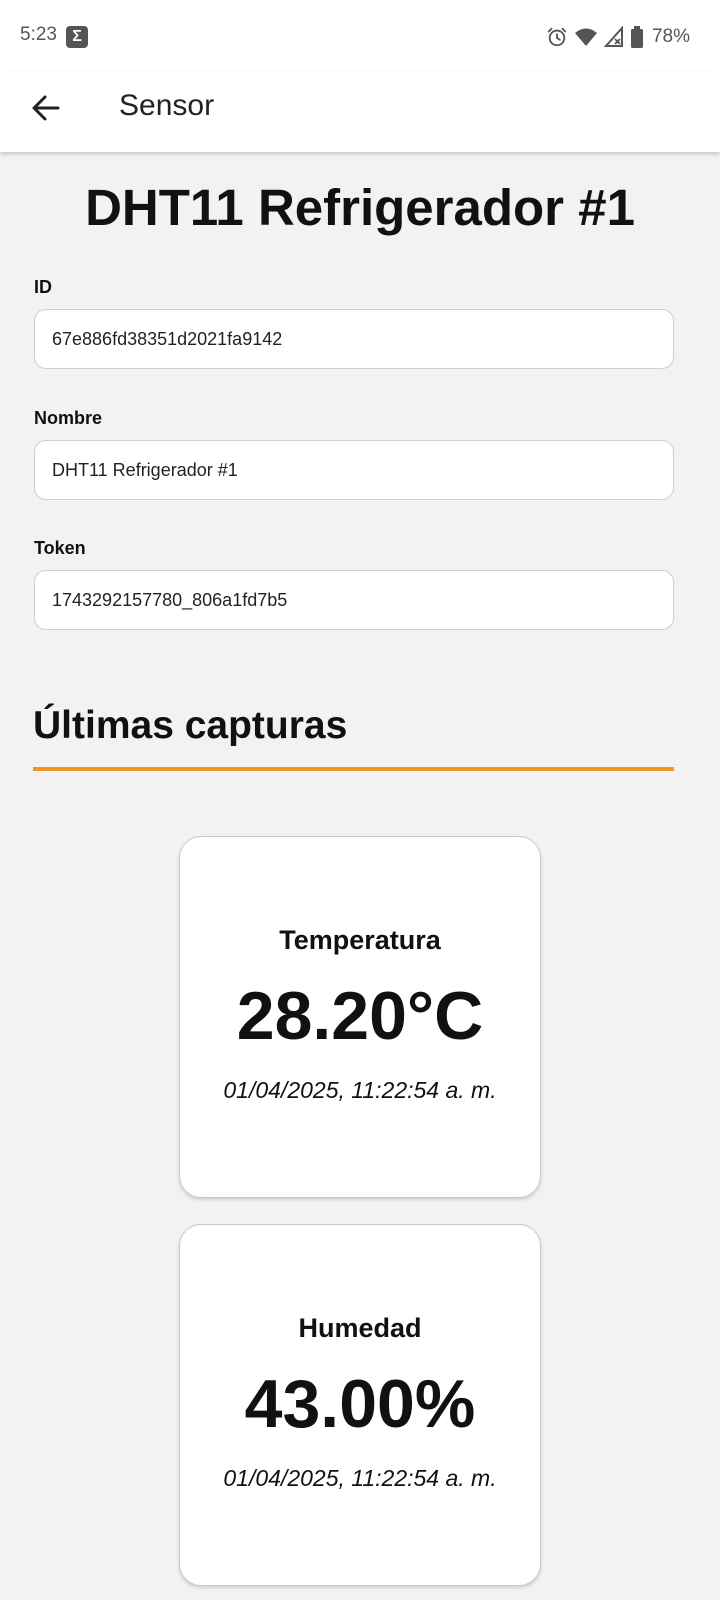  I want to click on status-time: 5:23, so click(38, 34).